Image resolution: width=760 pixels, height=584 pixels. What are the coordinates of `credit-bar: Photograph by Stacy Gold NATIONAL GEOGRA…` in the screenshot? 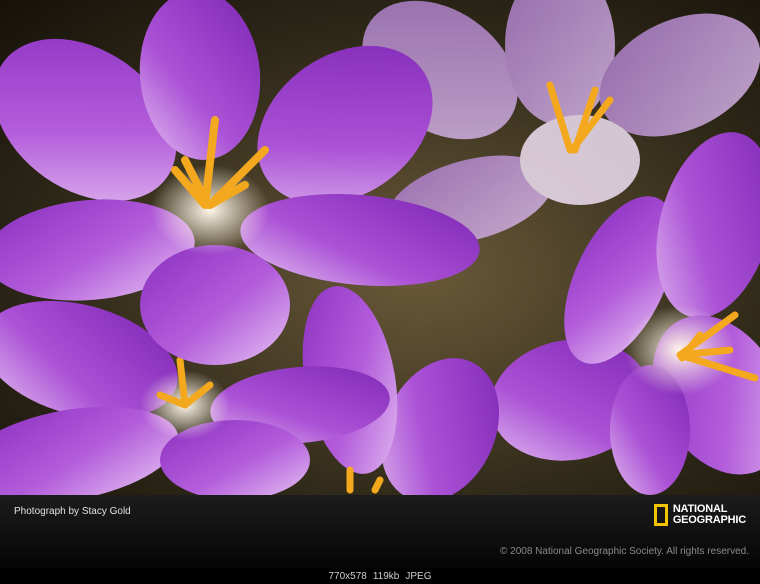 It's located at (380, 531).